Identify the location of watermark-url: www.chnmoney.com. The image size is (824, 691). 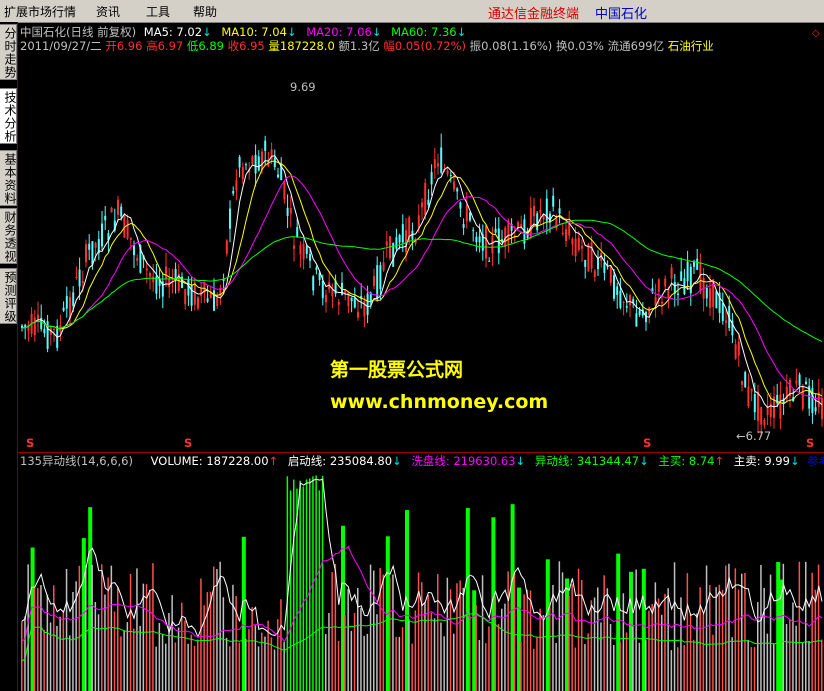
(439, 402).